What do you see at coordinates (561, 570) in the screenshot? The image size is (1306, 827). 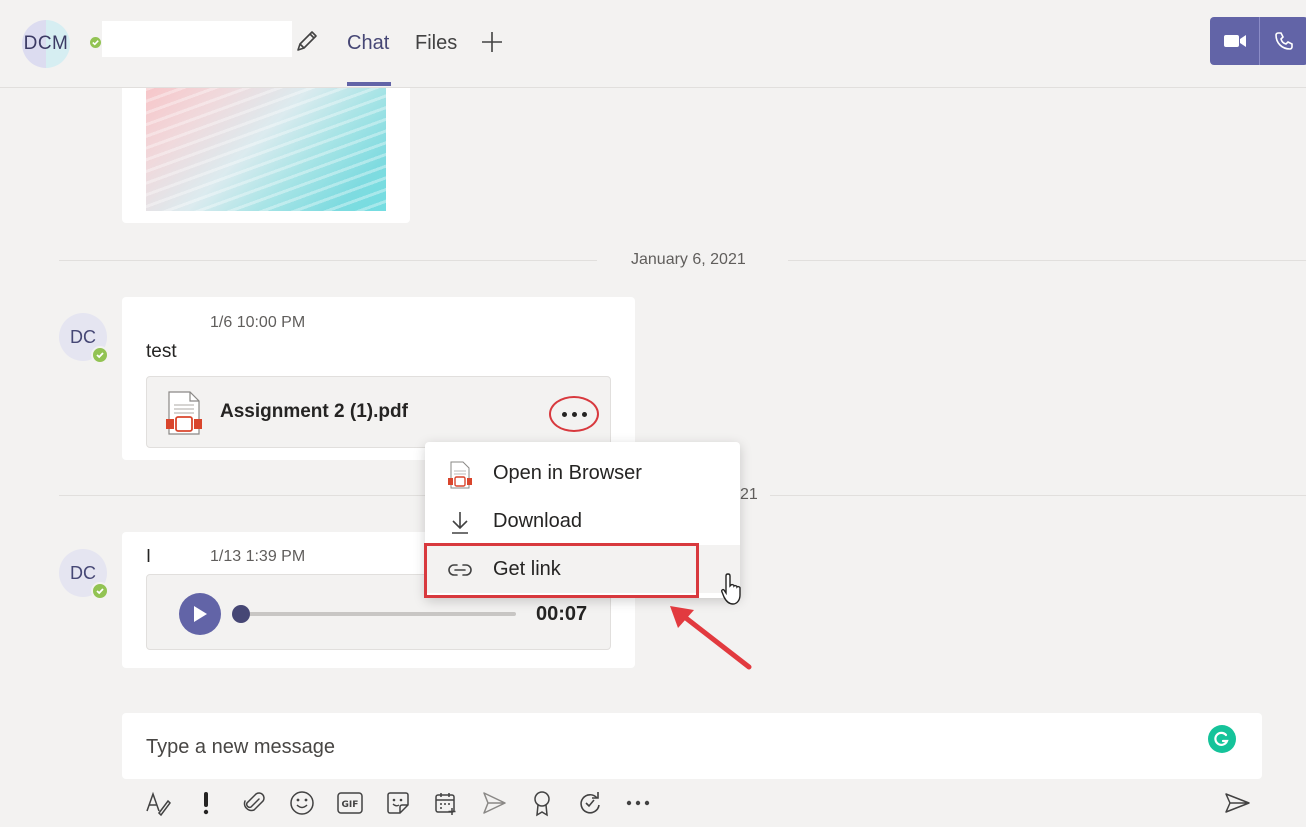 I see `annotation-highlight-box` at bounding box center [561, 570].